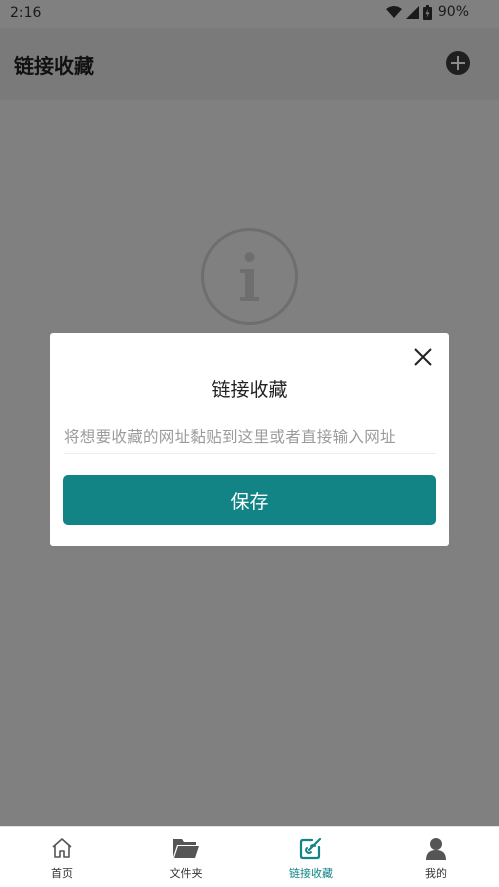 This screenshot has height=887, width=499. I want to click on status-time: 2:16, so click(26, 13).